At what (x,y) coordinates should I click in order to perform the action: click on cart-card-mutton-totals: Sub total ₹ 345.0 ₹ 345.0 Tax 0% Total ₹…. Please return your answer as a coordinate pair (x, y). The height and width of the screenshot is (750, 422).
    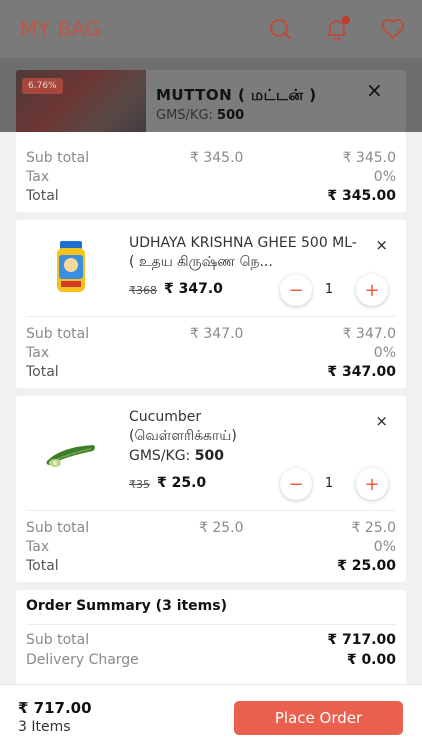
    Looking at the image, I should click on (211, 172).